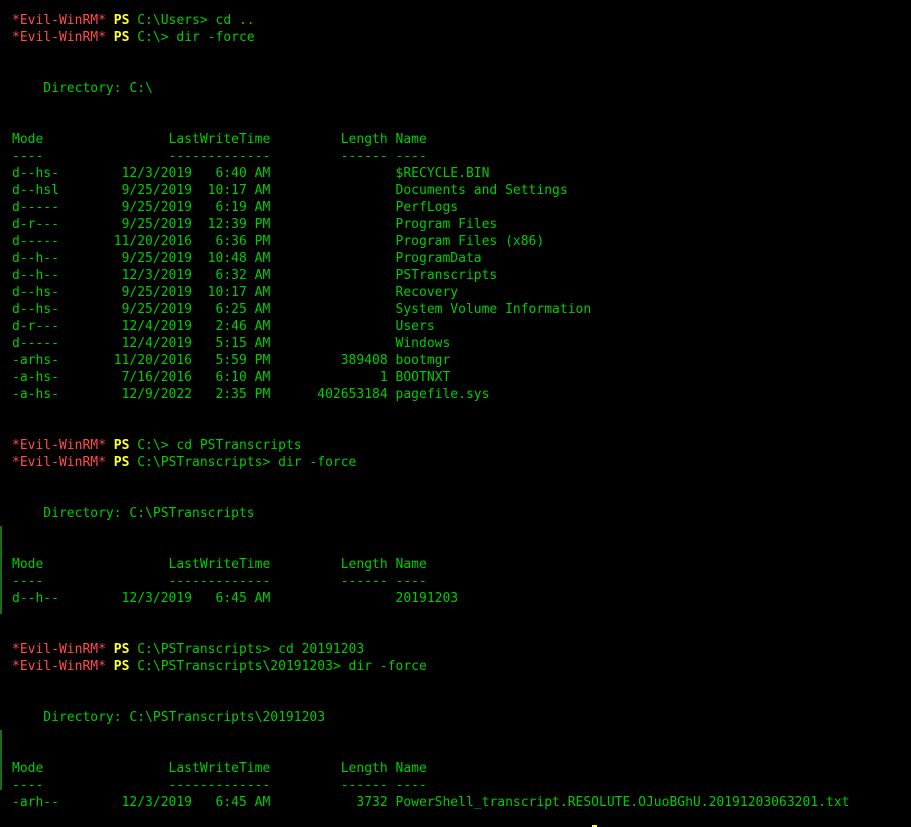 The height and width of the screenshot is (827, 911). I want to click on directory-heading: Directory: C:\PSTranscripts\20191203, so click(169, 717).